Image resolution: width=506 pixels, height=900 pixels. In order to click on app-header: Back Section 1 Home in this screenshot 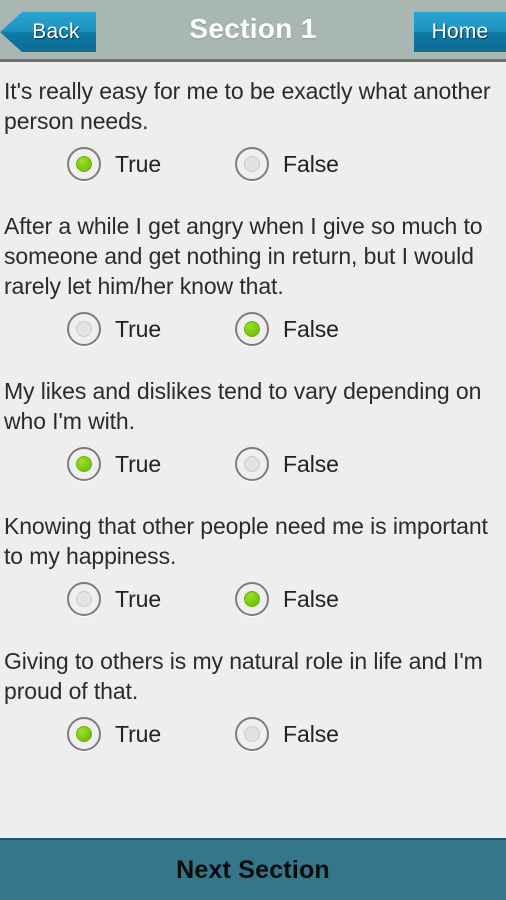, I will do `click(253, 31)`.